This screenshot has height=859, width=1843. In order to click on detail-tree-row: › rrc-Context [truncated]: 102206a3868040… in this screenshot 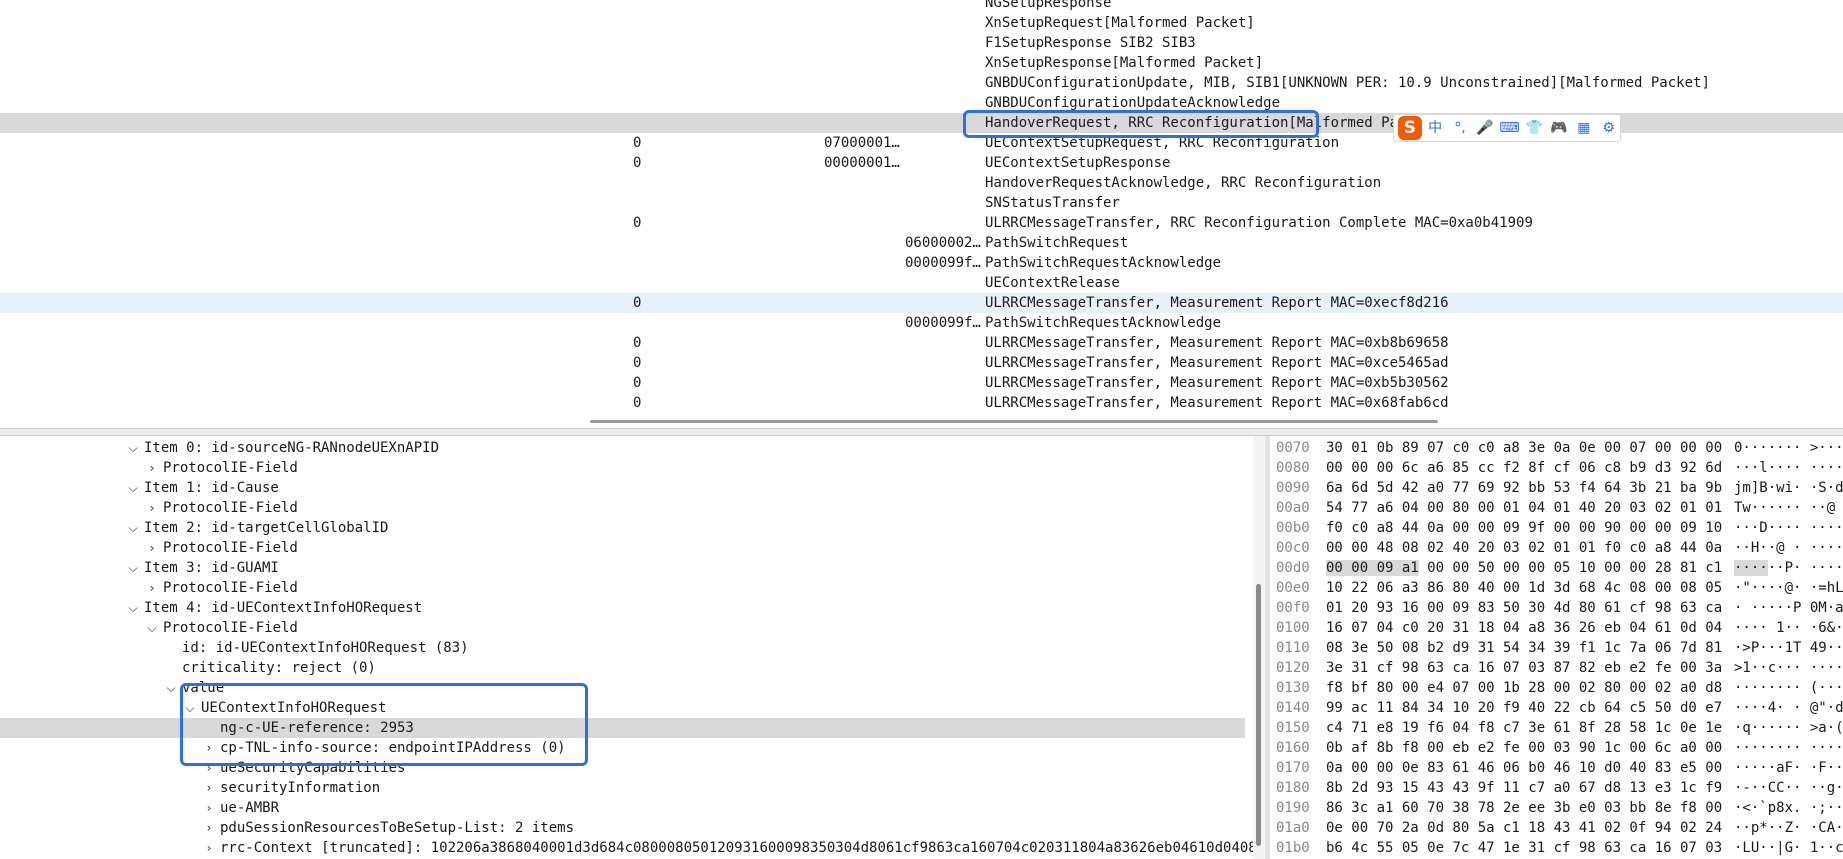, I will do `click(626, 848)`.